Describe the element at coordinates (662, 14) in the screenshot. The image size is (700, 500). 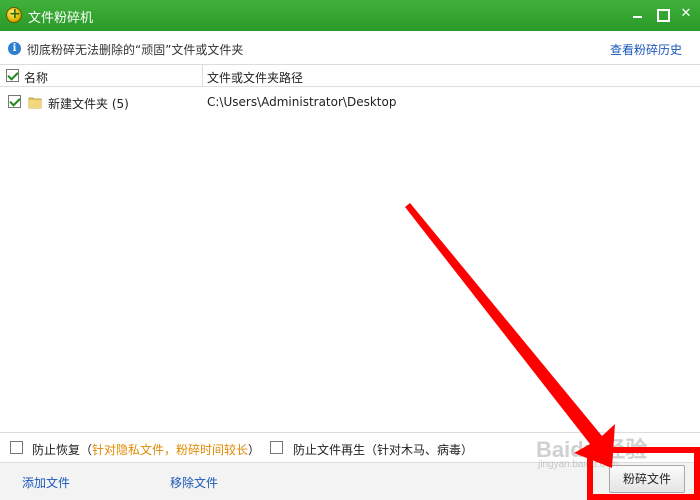
I see `maximize-icon` at that location.